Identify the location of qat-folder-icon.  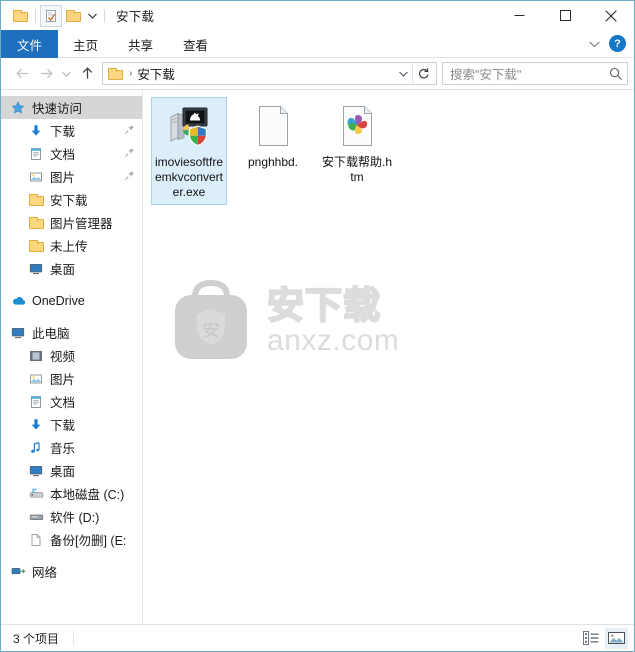
(20, 16).